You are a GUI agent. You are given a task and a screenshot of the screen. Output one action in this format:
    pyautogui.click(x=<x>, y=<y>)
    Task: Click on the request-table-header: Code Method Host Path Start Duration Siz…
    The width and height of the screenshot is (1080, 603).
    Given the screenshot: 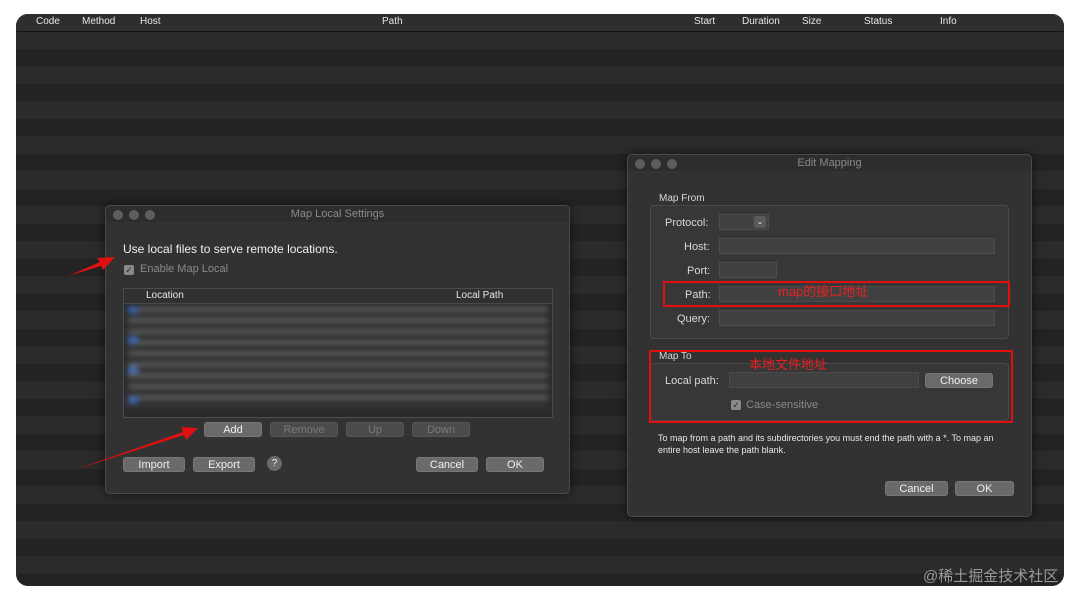 What is the action you would take?
    pyautogui.click(x=540, y=23)
    